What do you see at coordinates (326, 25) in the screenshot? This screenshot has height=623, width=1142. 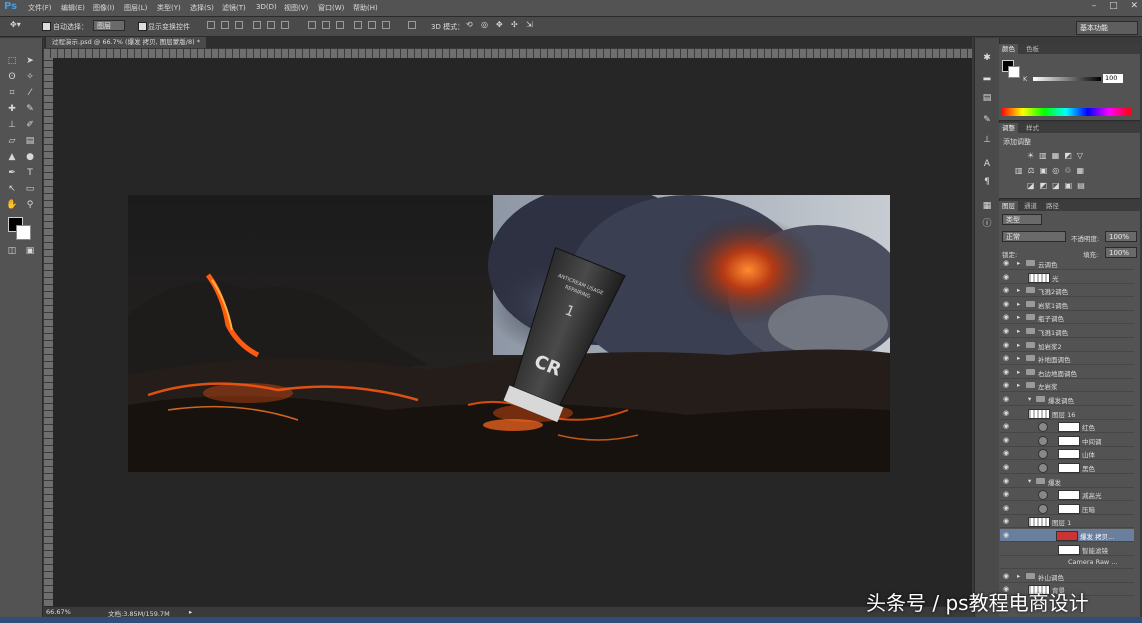 I see `distribute-vcenter-icon` at bounding box center [326, 25].